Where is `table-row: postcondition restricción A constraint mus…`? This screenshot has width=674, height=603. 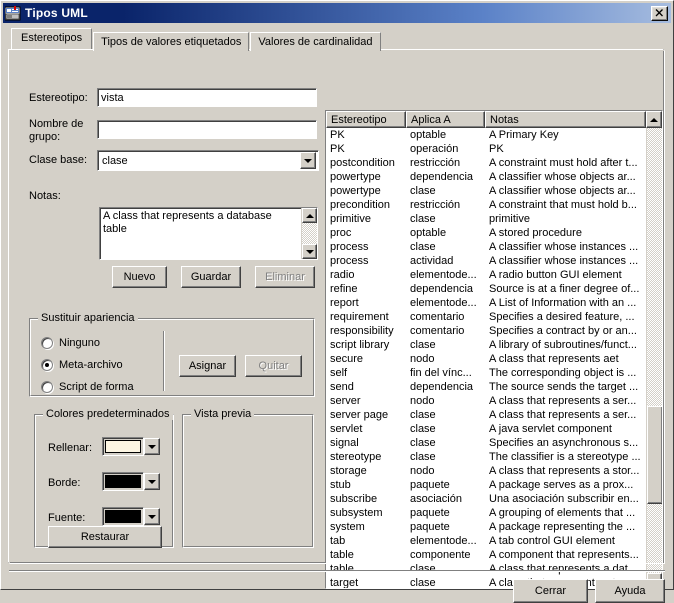
table-row: postcondition restricción A constraint mus… is located at coordinates (486, 163).